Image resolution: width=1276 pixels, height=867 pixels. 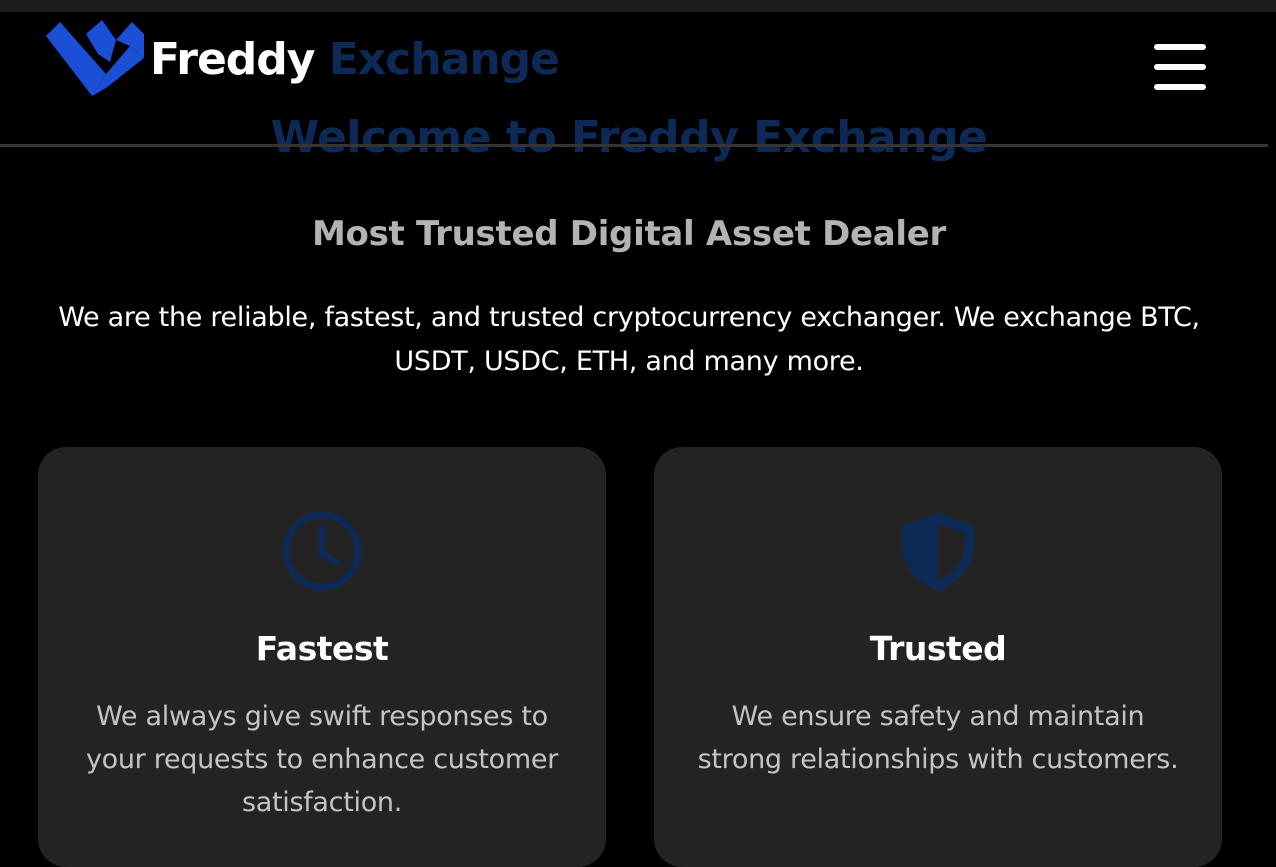 What do you see at coordinates (629, 234) in the screenshot?
I see `hero-subtitle: Most Trusted Digital Asset Dealer` at bounding box center [629, 234].